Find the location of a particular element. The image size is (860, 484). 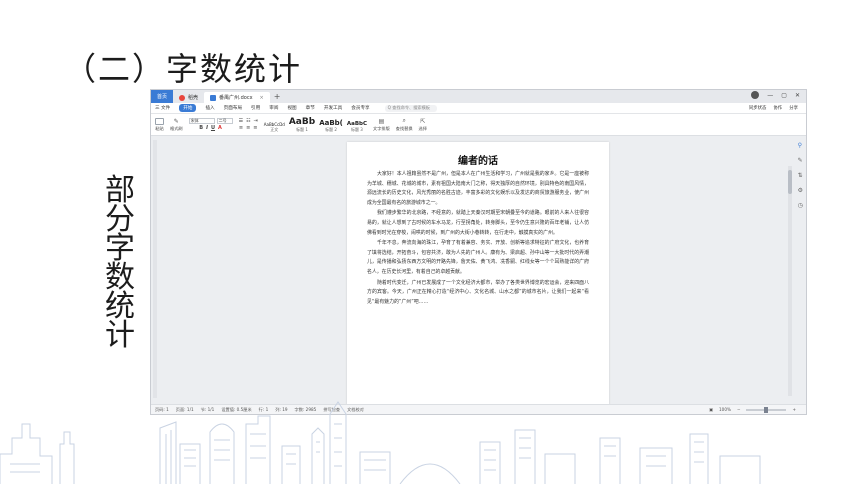

clipboard-icon is located at coordinates (159, 121).